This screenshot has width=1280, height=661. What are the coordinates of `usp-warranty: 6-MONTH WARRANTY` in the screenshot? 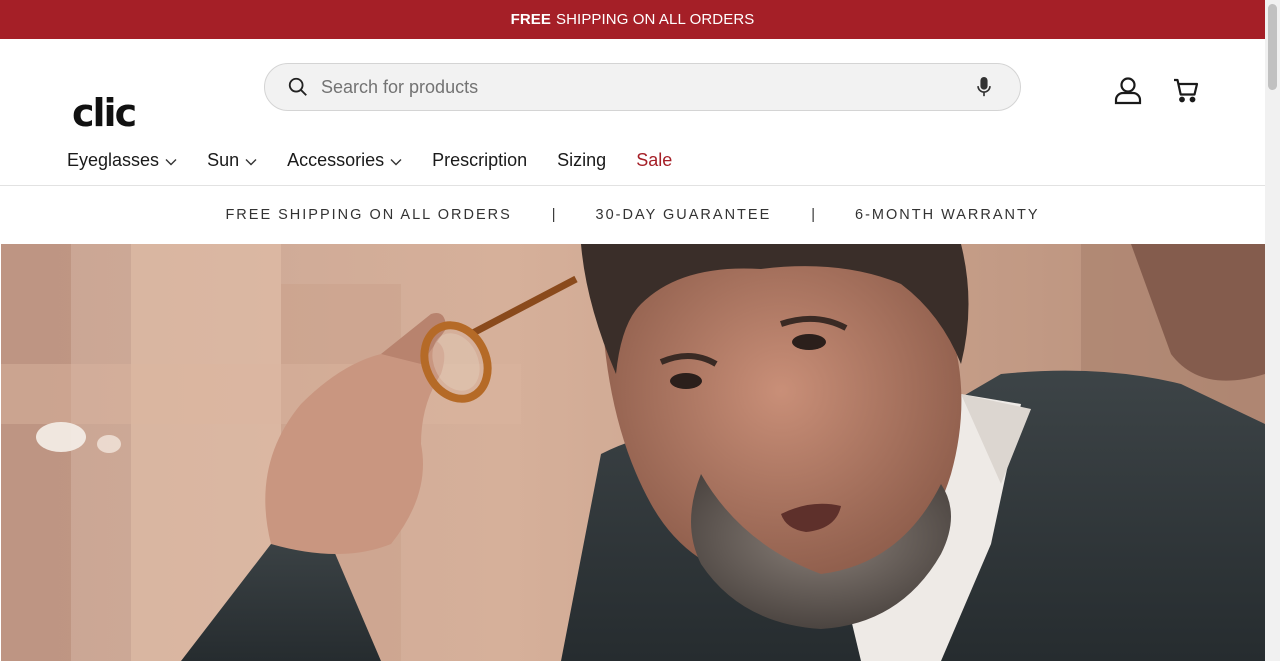 It's located at (947, 214).